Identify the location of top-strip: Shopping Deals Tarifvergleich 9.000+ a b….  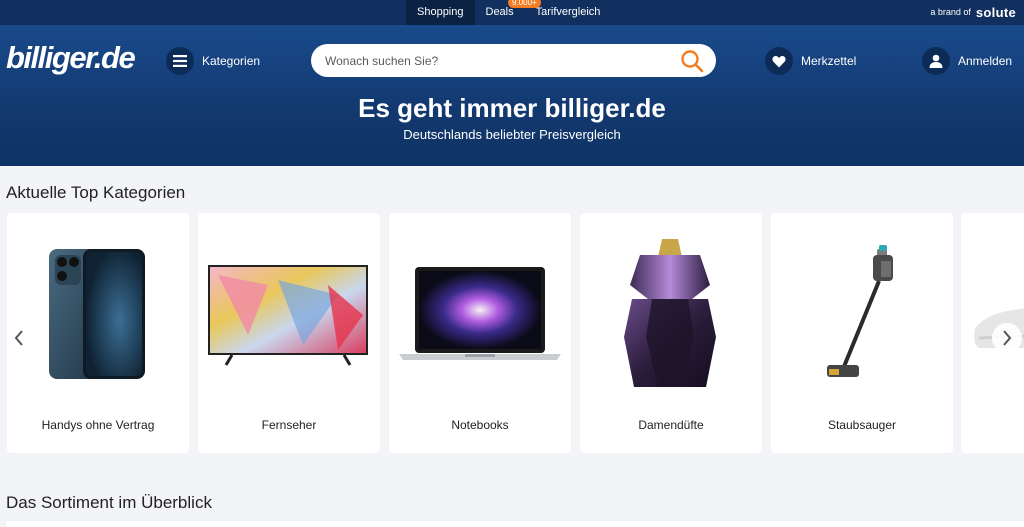
(512, 12).